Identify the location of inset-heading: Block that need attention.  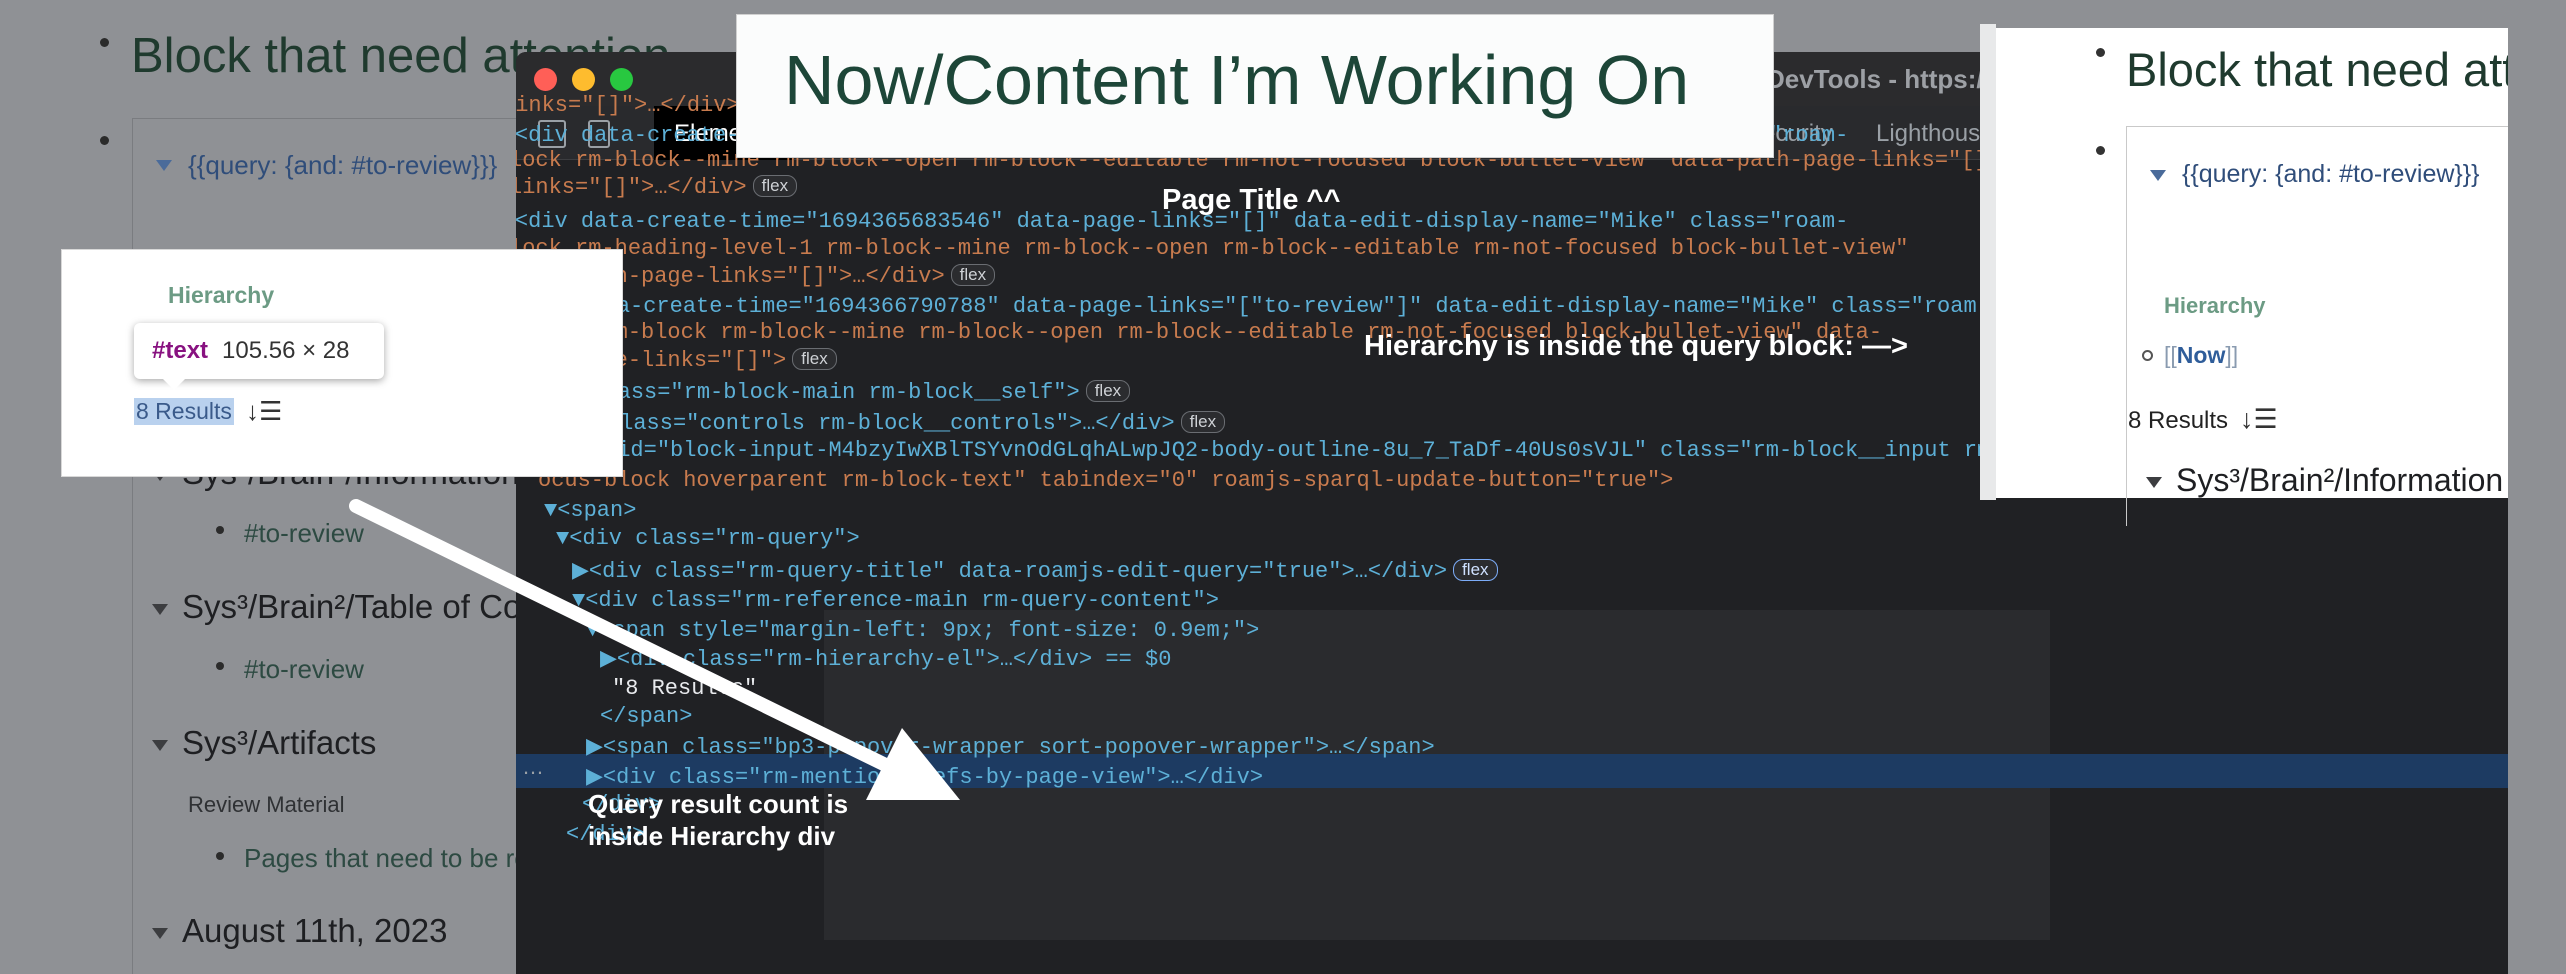
(2346, 69).